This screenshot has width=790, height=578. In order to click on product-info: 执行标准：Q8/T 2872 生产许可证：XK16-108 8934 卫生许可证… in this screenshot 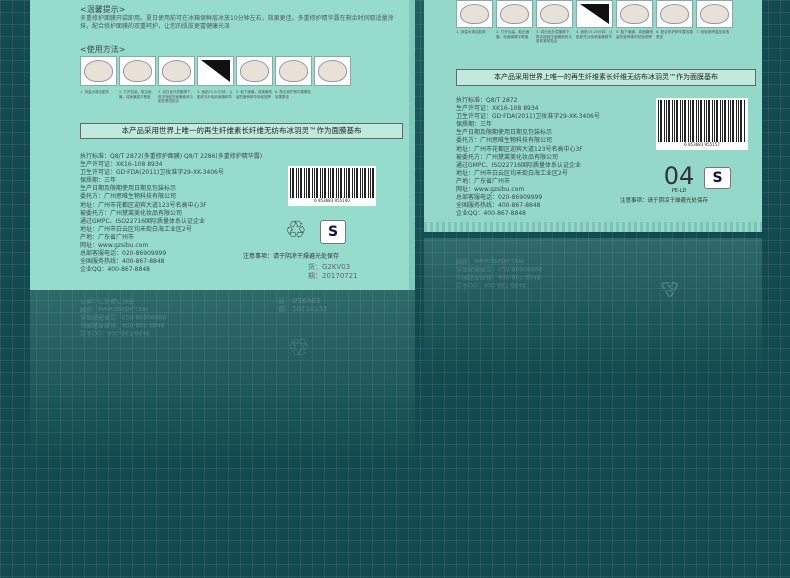, I will do `click(528, 157)`.